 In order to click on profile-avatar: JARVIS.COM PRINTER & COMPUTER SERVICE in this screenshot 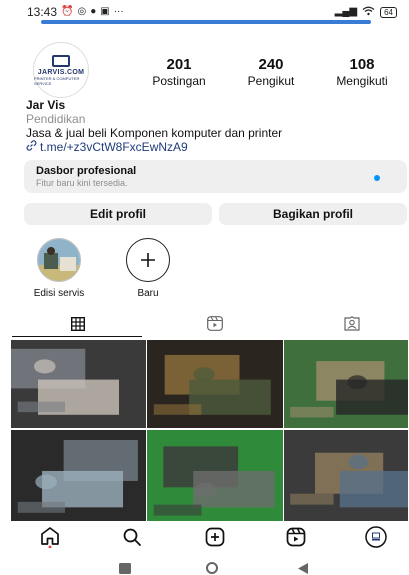, I will do `click(61, 70)`.